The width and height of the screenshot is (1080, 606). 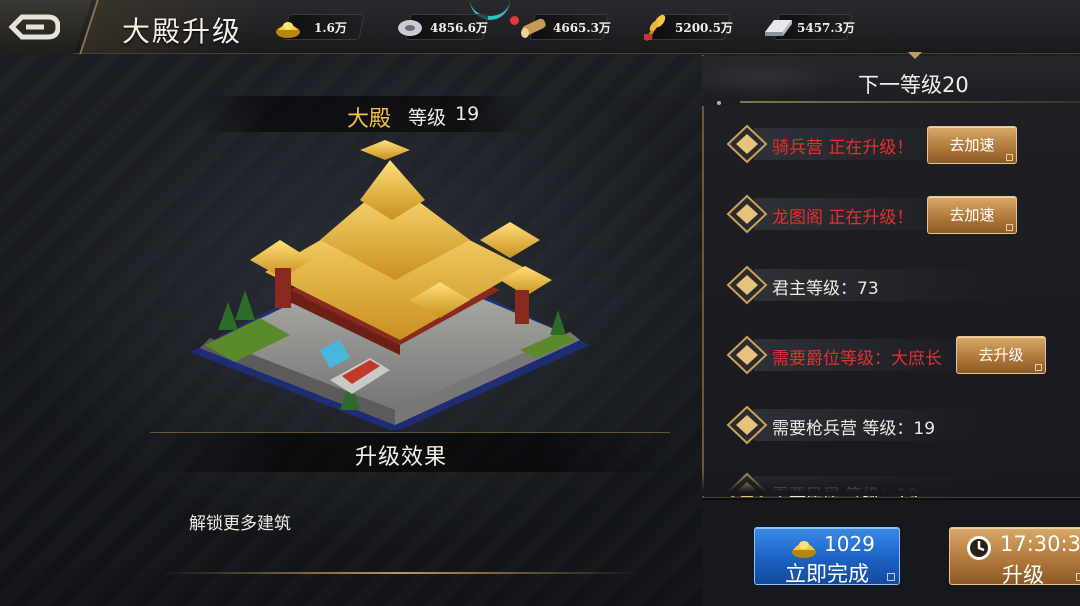 What do you see at coordinates (401, 457) in the screenshot?
I see `effect-title: 升级效果` at bounding box center [401, 457].